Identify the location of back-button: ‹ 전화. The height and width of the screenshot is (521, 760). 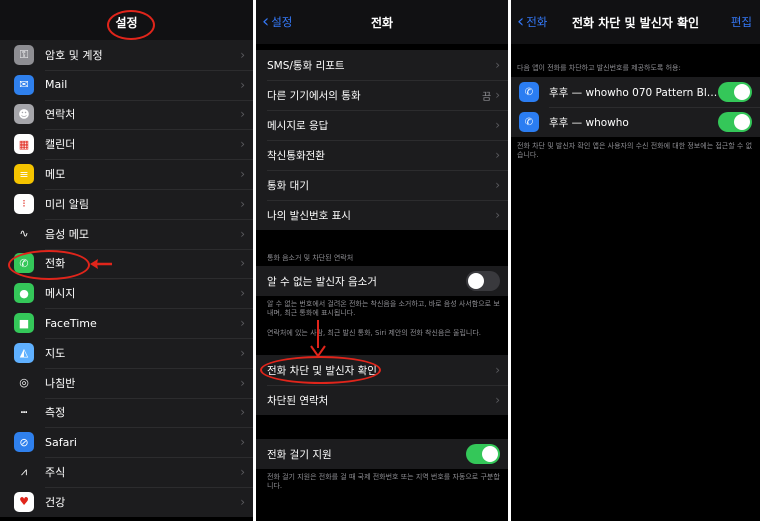
(532, 22).